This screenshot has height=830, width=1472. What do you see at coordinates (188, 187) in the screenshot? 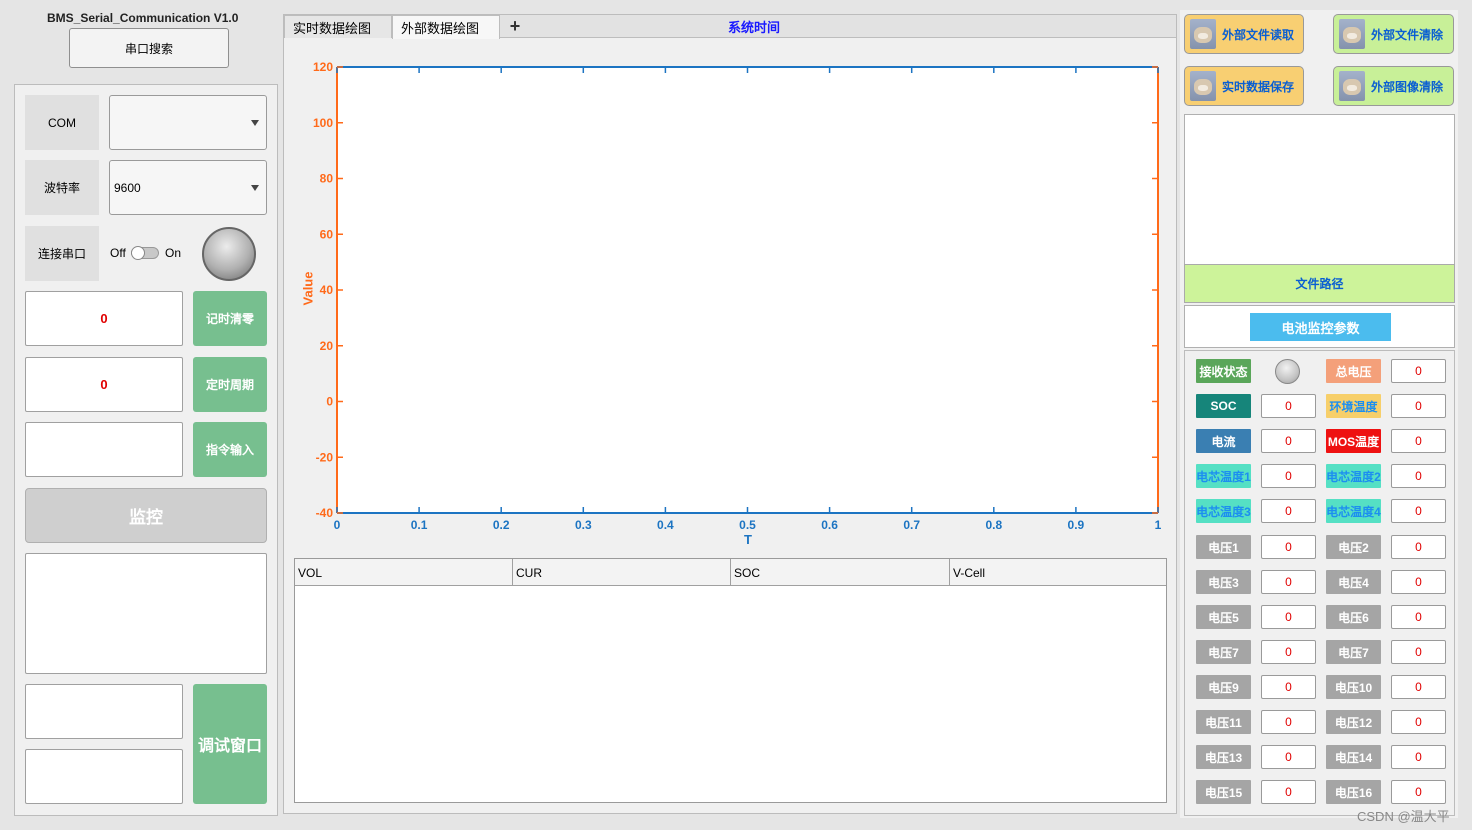
I see `baud-dropdown: 9600` at bounding box center [188, 187].